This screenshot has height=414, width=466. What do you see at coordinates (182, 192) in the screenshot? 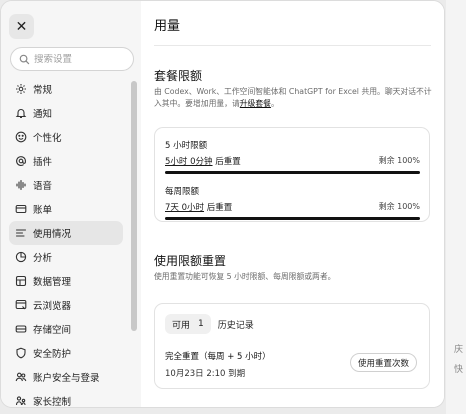
I see `limit-name: 每周限额` at bounding box center [182, 192].